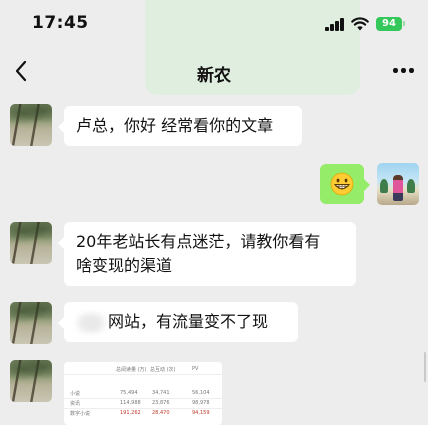 This screenshot has width=428, height=425. Describe the element at coordinates (214, 76) in the screenshot. I see `chat-title: 新农` at that location.